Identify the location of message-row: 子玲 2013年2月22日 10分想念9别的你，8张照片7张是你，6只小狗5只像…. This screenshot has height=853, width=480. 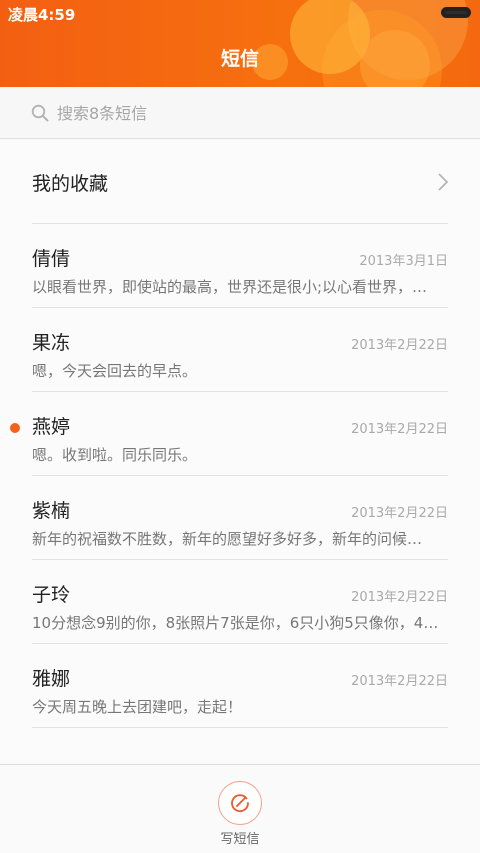
(240, 602).